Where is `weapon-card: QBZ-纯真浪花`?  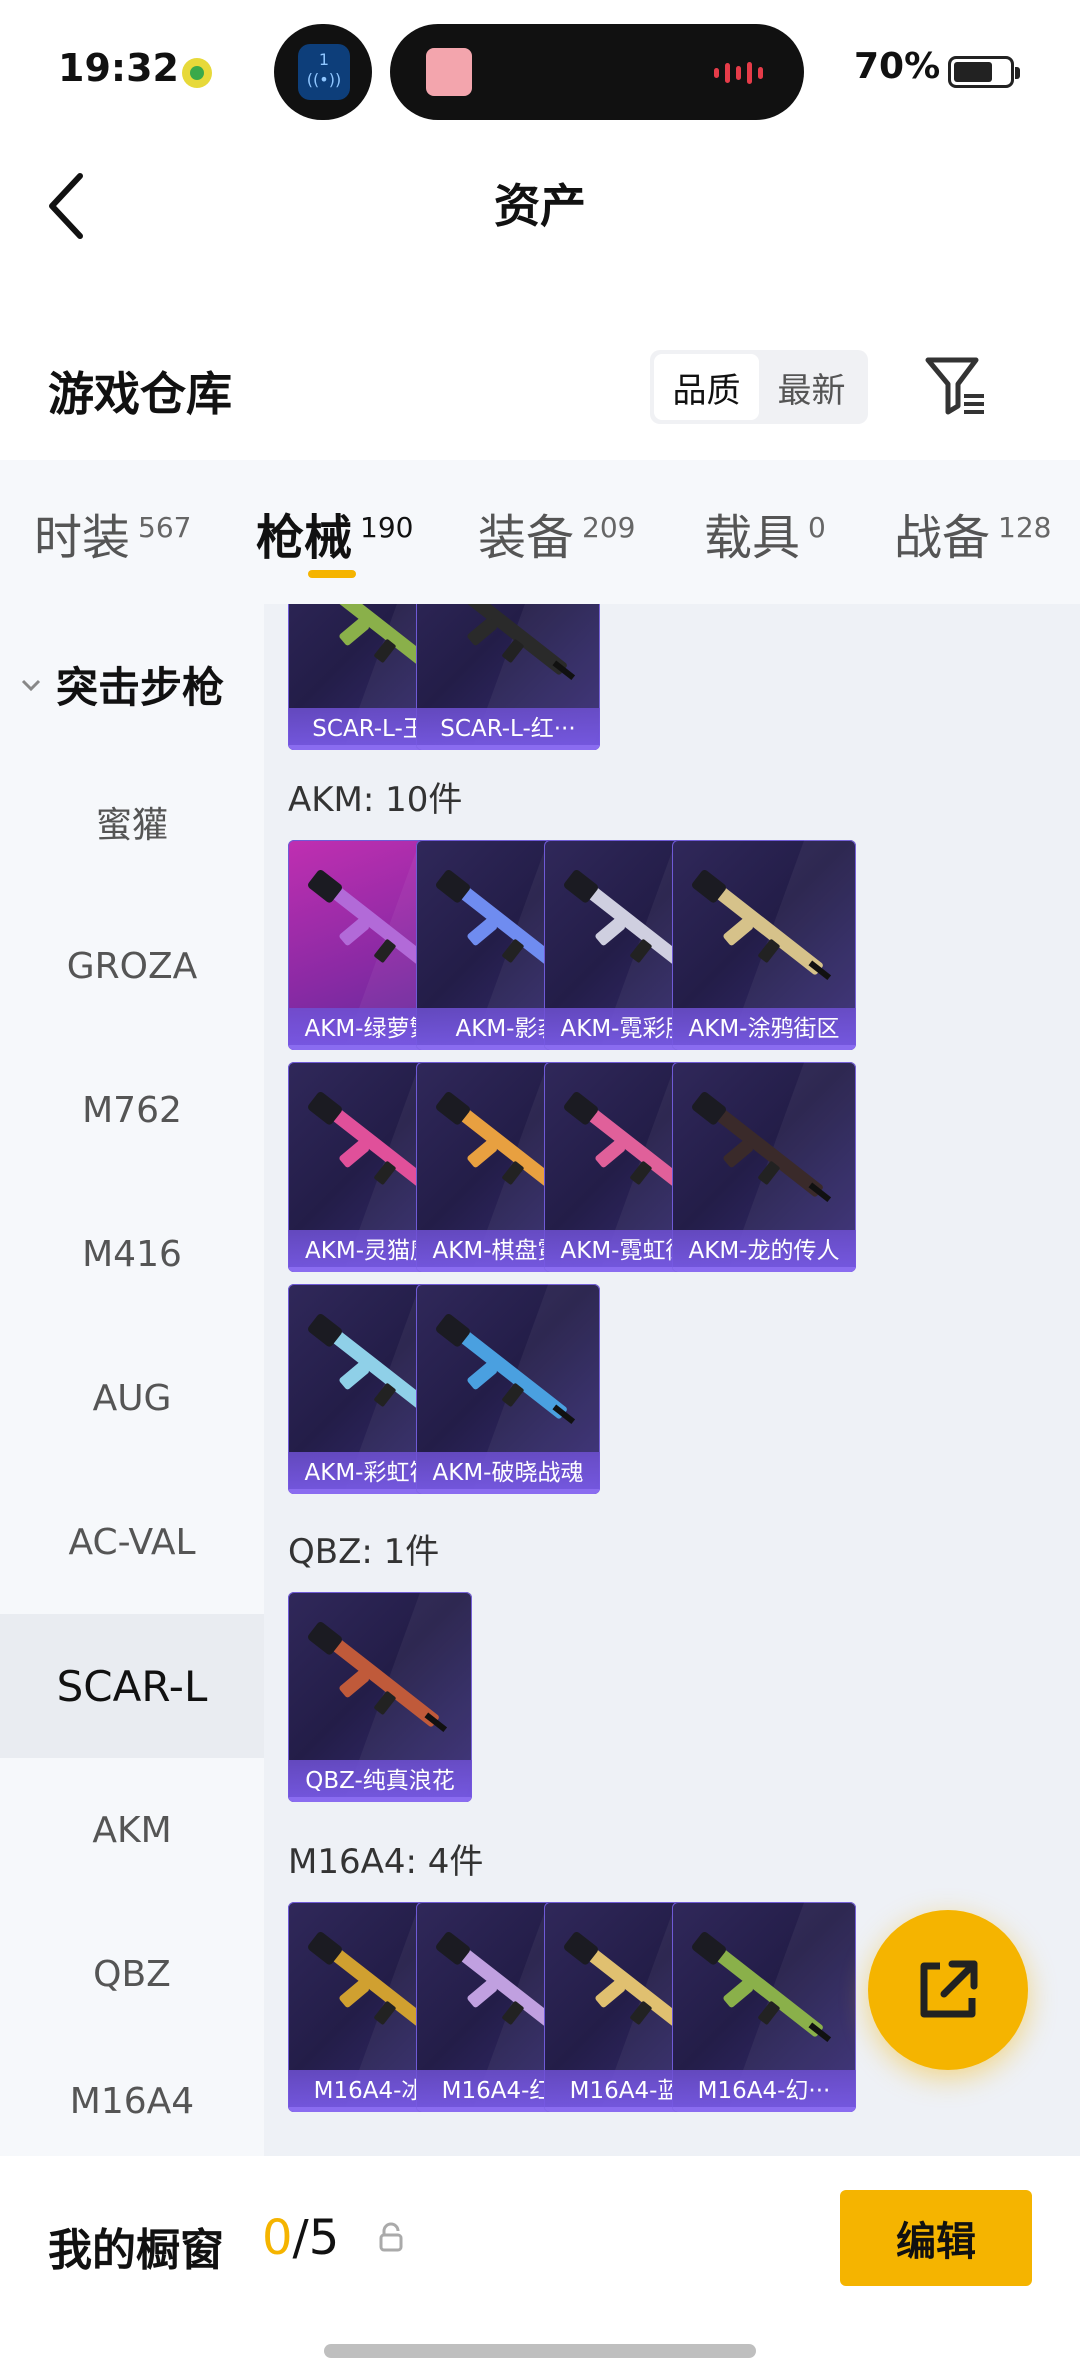 weapon-card: QBZ-纯真浪花 is located at coordinates (380, 1697).